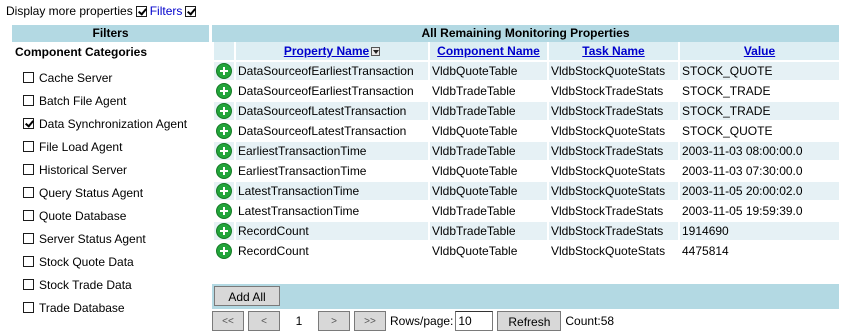 Image resolution: width=854 pixels, height=336 pixels. I want to click on last-page-button: >>, so click(370, 321).